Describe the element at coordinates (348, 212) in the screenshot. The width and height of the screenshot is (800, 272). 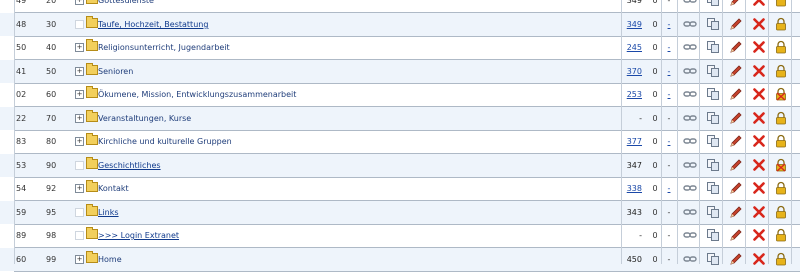
I see `category-title: Links` at that location.